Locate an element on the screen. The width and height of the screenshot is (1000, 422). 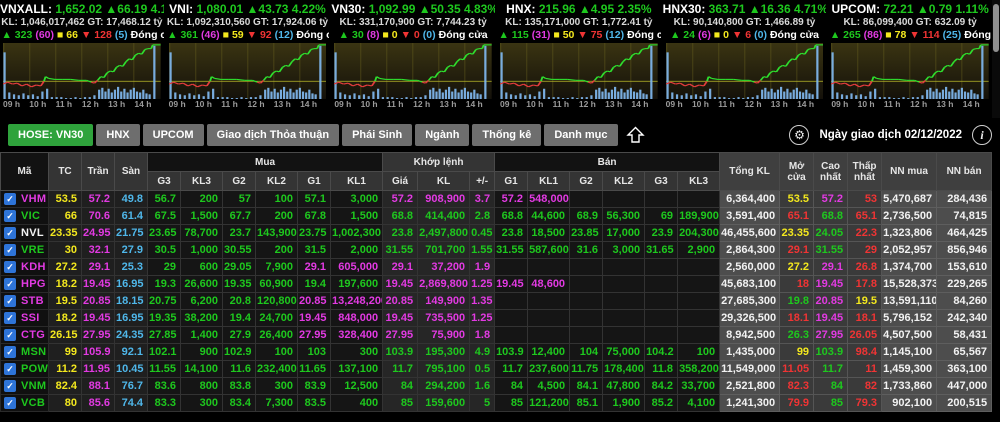
cell-buy-kl3: 38,200 is located at coordinates (201, 318).